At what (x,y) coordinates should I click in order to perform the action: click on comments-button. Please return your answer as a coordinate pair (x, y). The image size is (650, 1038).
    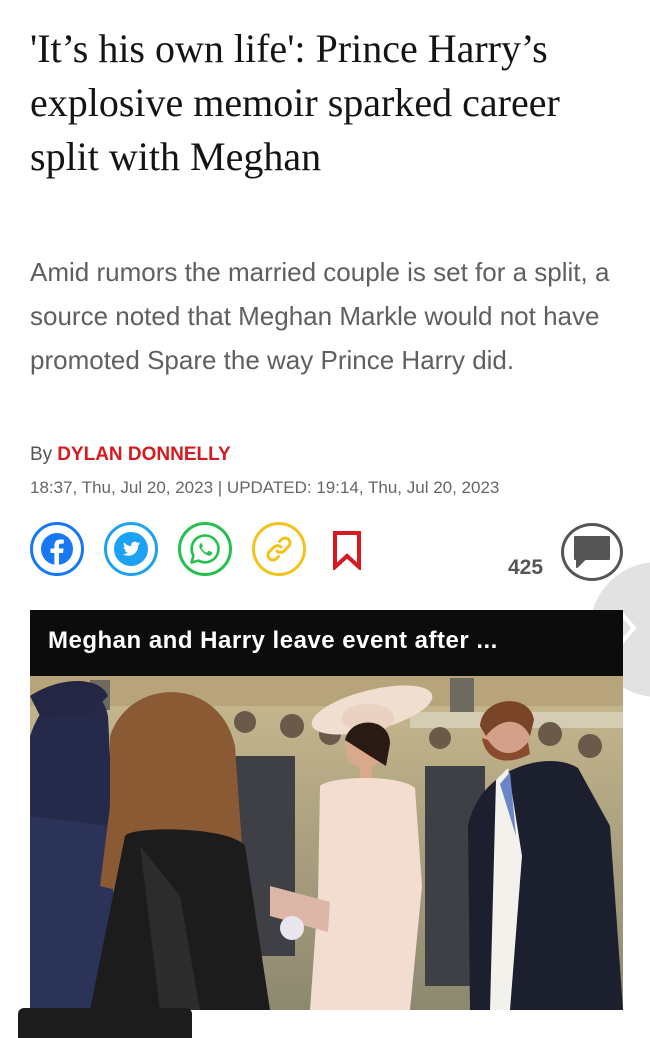
    Looking at the image, I should click on (592, 552).